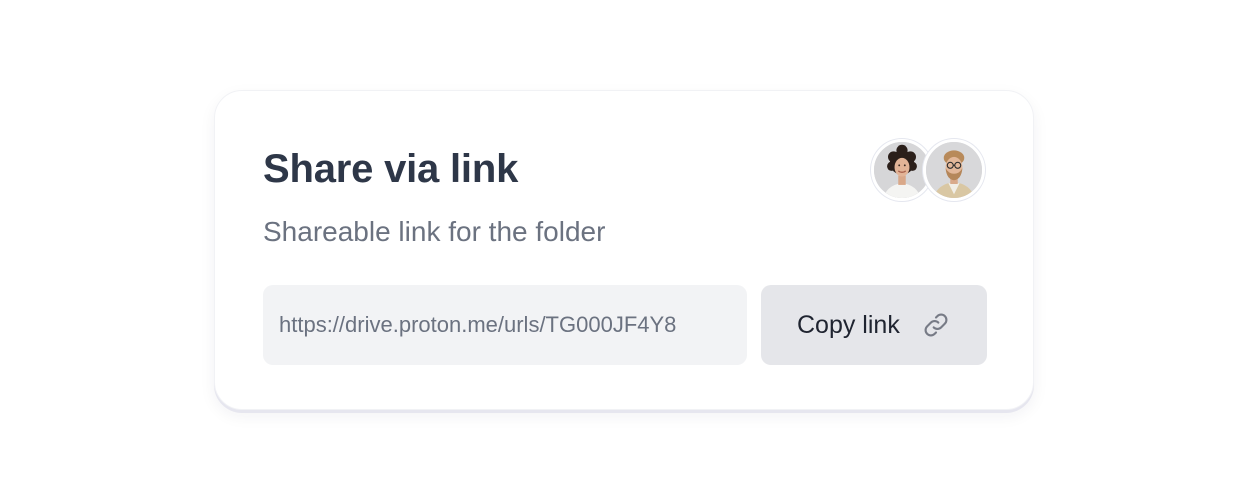  What do you see at coordinates (391, 169) in the screenshot?
I see `card-title: Share via link` at bounding box center [391, 169].